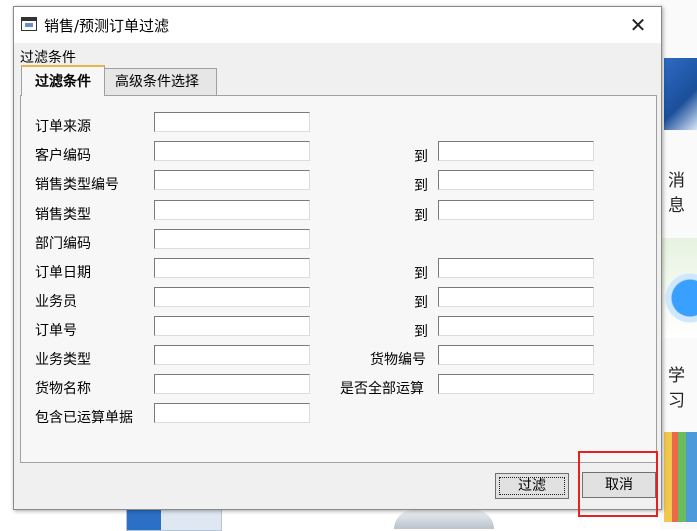  What do you see at coordinates (232, 326) in the screenshot?
I see `order-number-from-input` at bounding box center [232, 326].